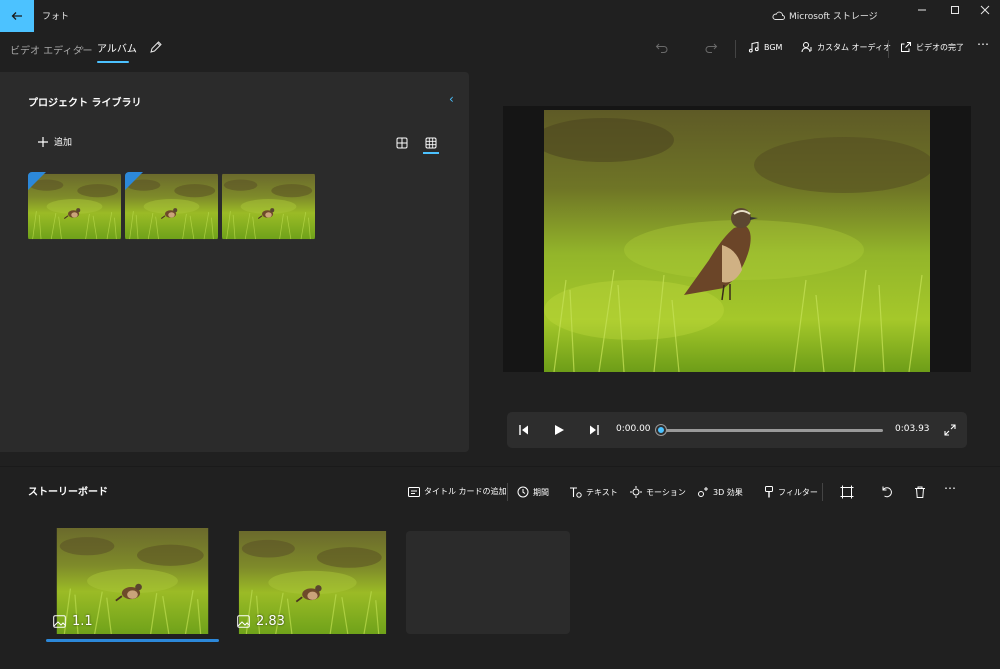 This screenshot has height=669, width=1000. I want to click on minimize-button, so click(922, 10).